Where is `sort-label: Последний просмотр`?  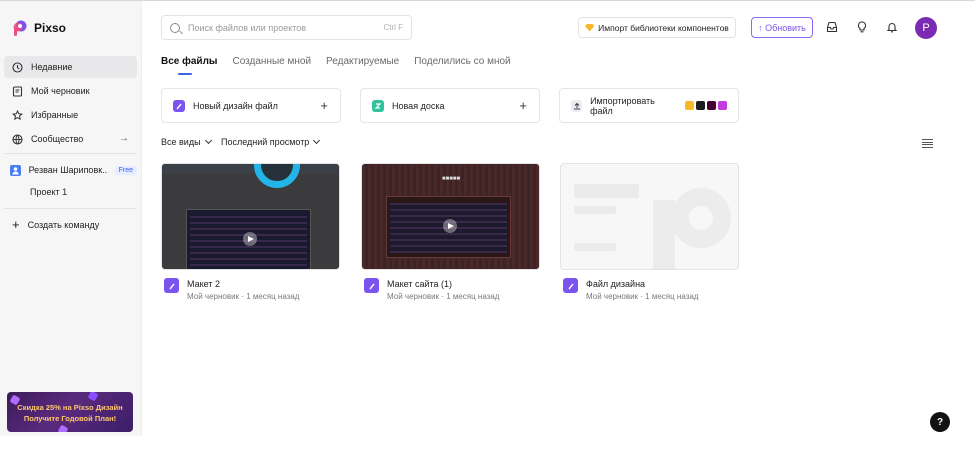 sort-label: Последний просмотр is located at coordinates (265, 142).